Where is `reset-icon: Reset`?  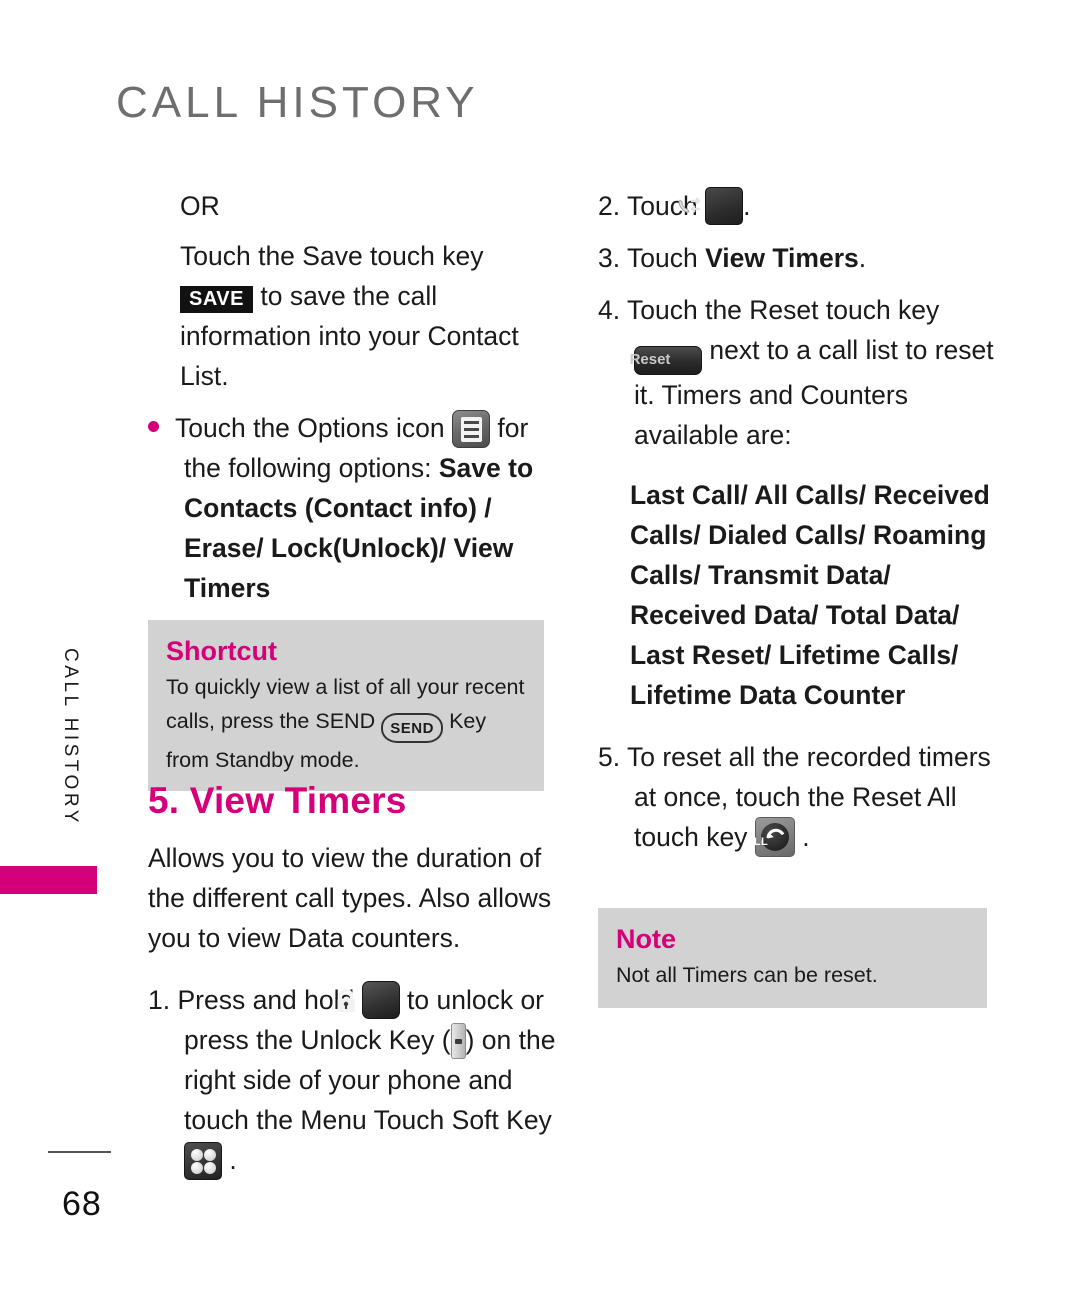
reset-icon: Reset is located at coordinates (666, 360).